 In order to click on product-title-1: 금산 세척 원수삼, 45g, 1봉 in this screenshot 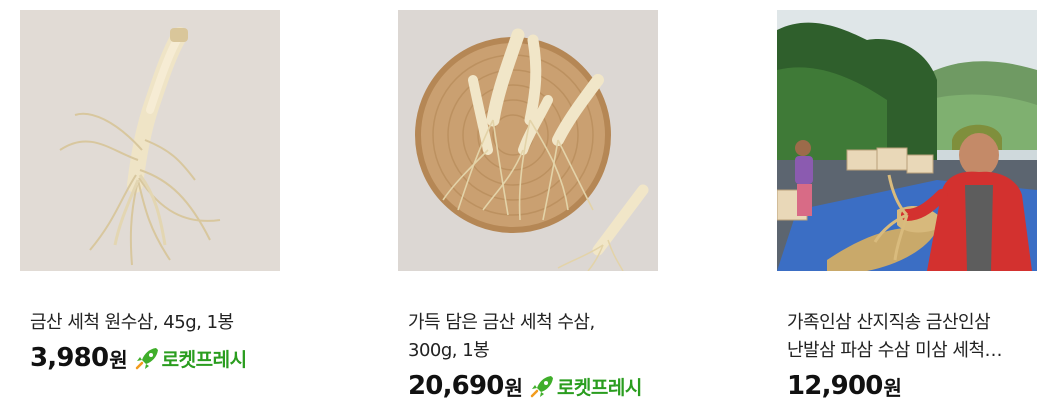, I will do `click(150, 323)`.